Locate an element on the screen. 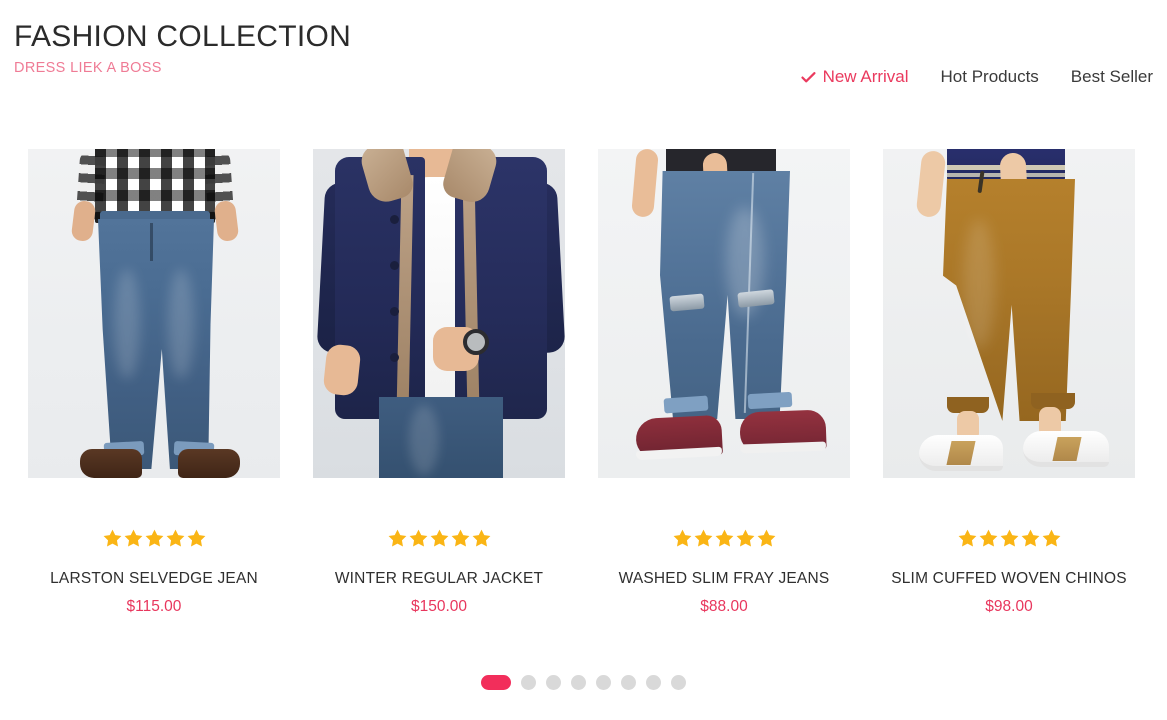 The width and height of the screenshot is (1167, 720). nav-item-new-arrival: New Arrival is located at coordinates (854, 77).